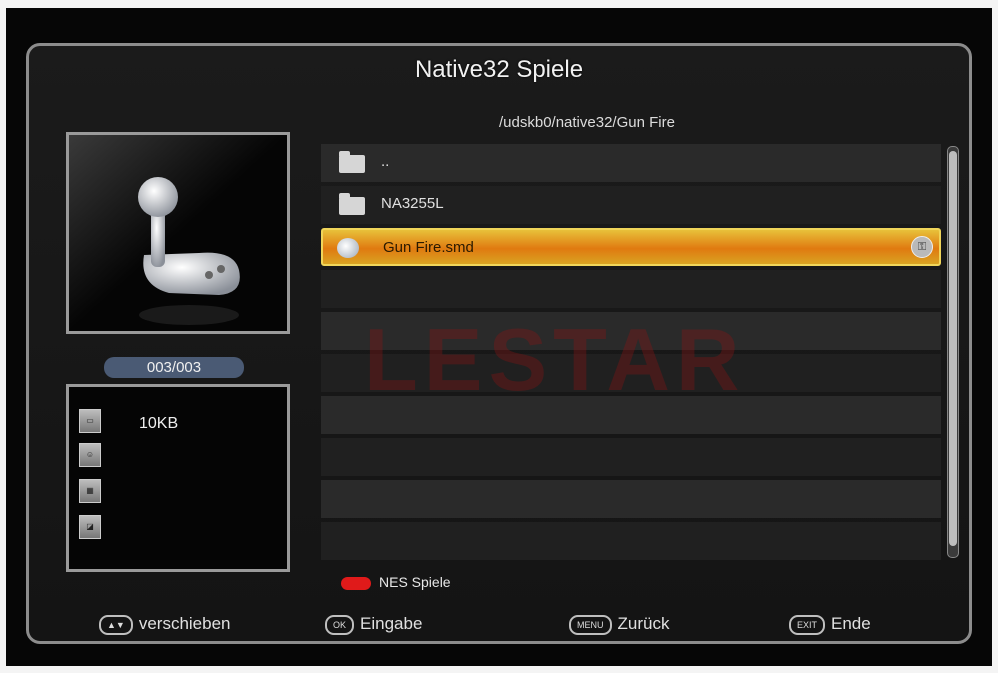  Describe the element at coordinates (499, 69) in the screenshot. I see `page-title: Native32 Spiele` at that location.